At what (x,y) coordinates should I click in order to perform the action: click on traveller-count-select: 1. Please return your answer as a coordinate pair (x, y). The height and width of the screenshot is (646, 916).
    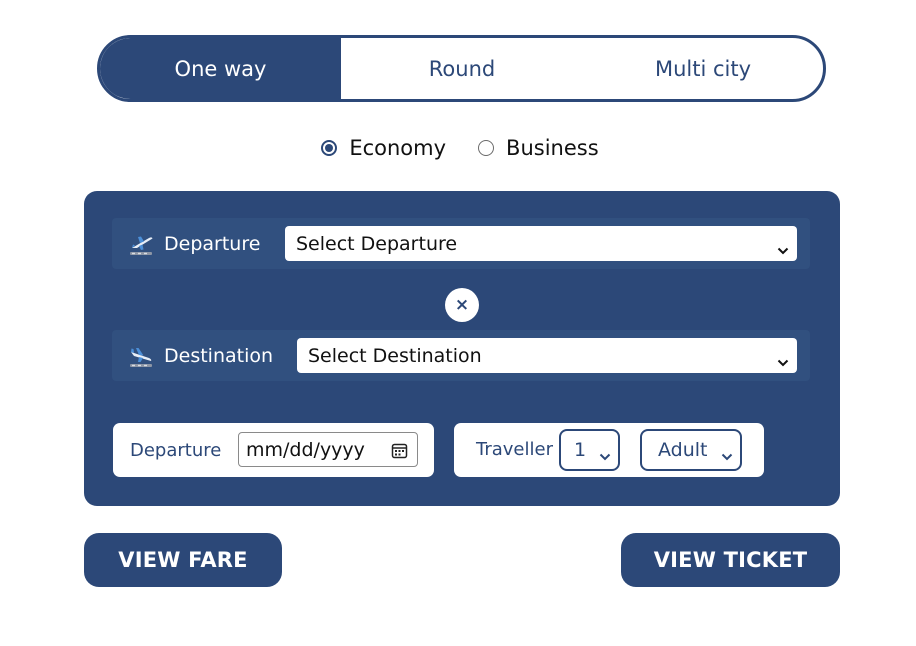
    Looking at the image, I should click on (589, 450).